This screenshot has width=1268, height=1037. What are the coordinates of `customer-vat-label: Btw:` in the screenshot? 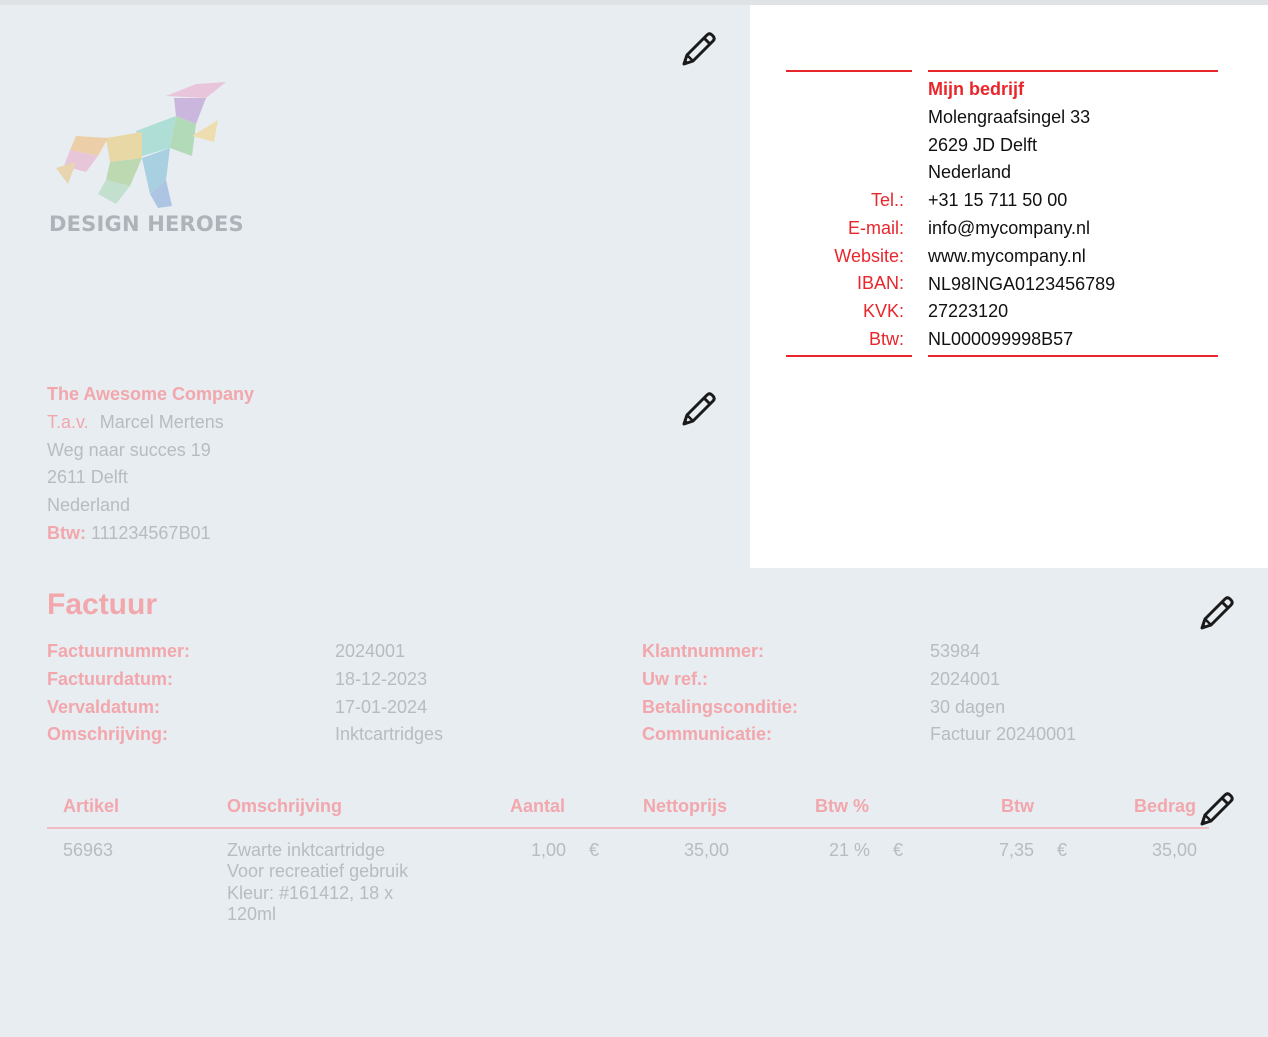 It's located at (66, 532).